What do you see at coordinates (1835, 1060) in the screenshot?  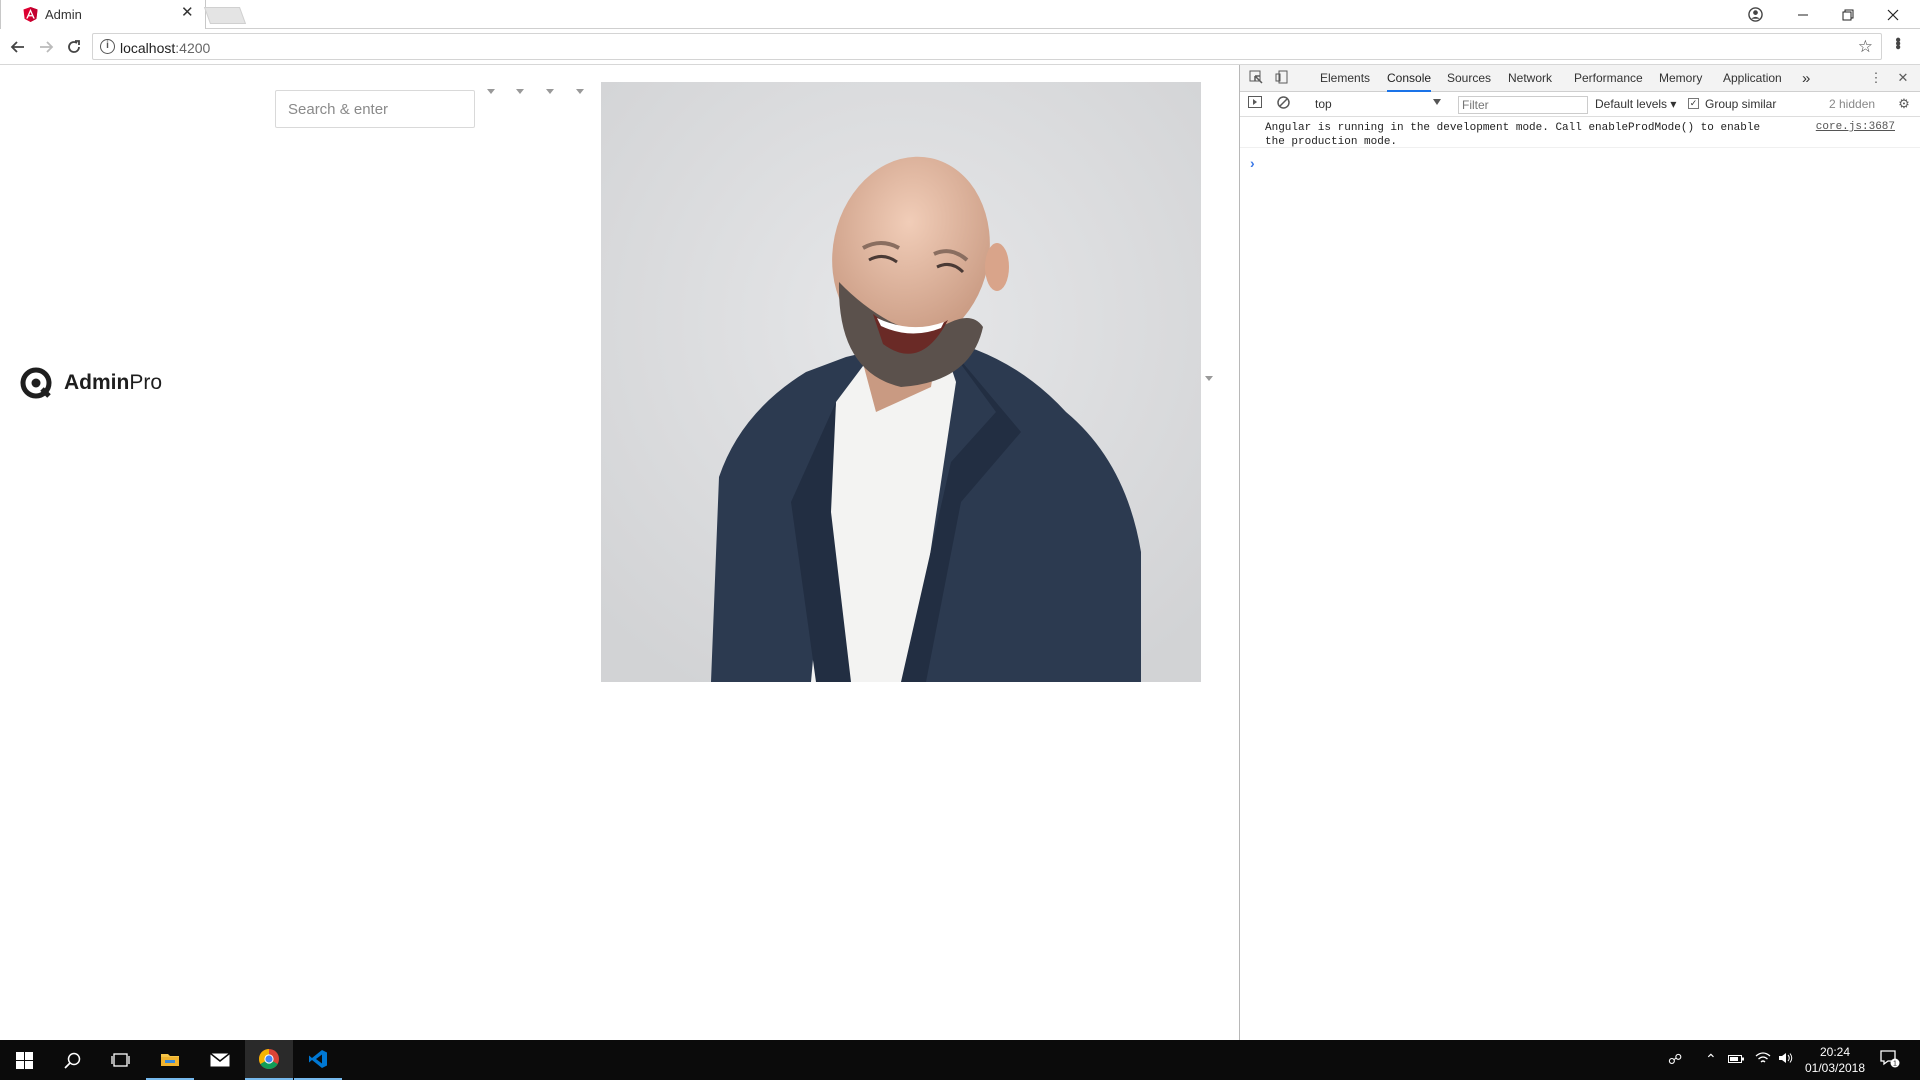 I see `taskbar-clock: 20:24 01/03/2018` at bounding box center [1835, 1060].